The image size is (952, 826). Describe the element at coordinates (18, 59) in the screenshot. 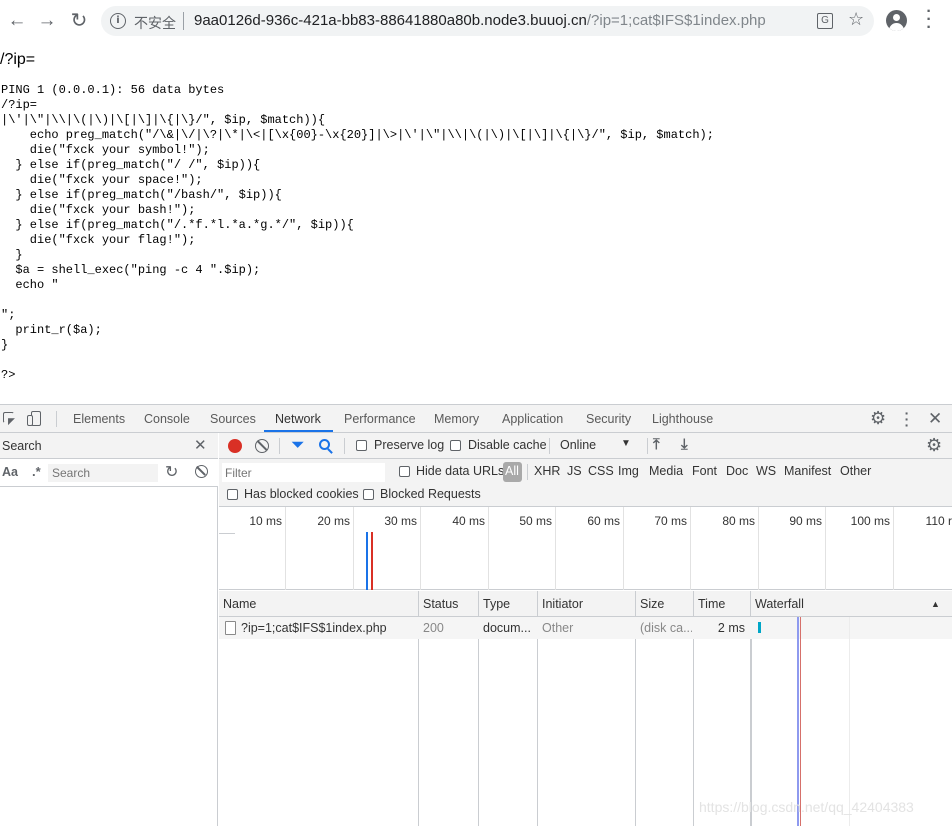

I see `page-heading: /?ip=` at that location.